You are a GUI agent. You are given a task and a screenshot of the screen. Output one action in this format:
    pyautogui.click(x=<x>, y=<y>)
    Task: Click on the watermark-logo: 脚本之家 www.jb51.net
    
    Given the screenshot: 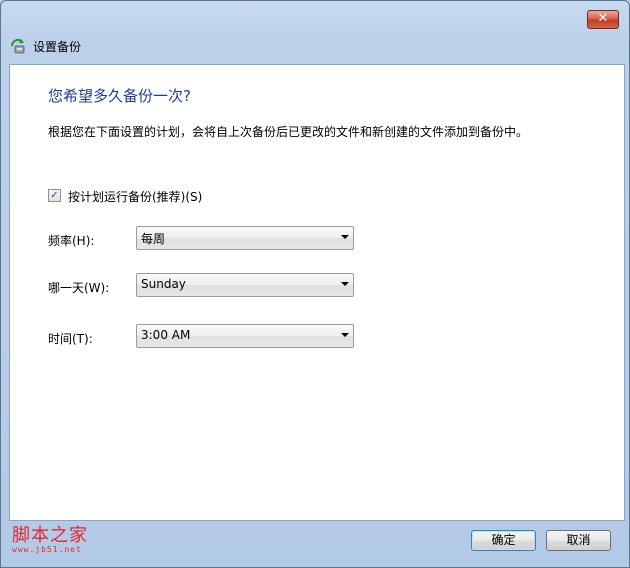 What is the action you would take?
    pyautogui.click(x=50, y=537)
    